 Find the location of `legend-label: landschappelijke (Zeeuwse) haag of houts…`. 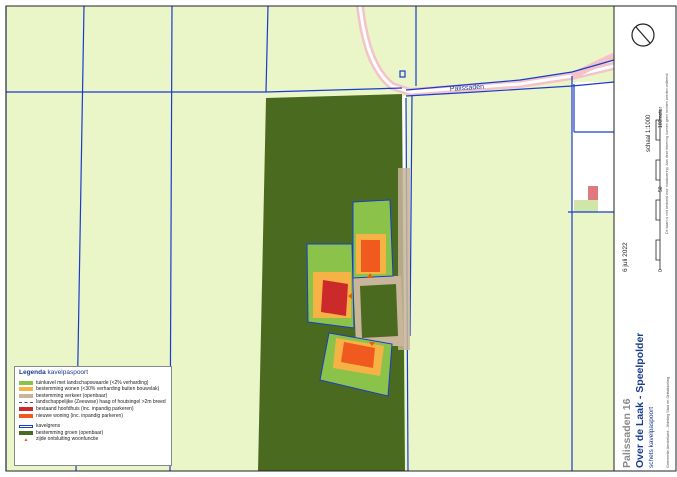

legend-label: landschappelijke (Zeeuwse) haag of houts… is located at coordinates (101, 402).